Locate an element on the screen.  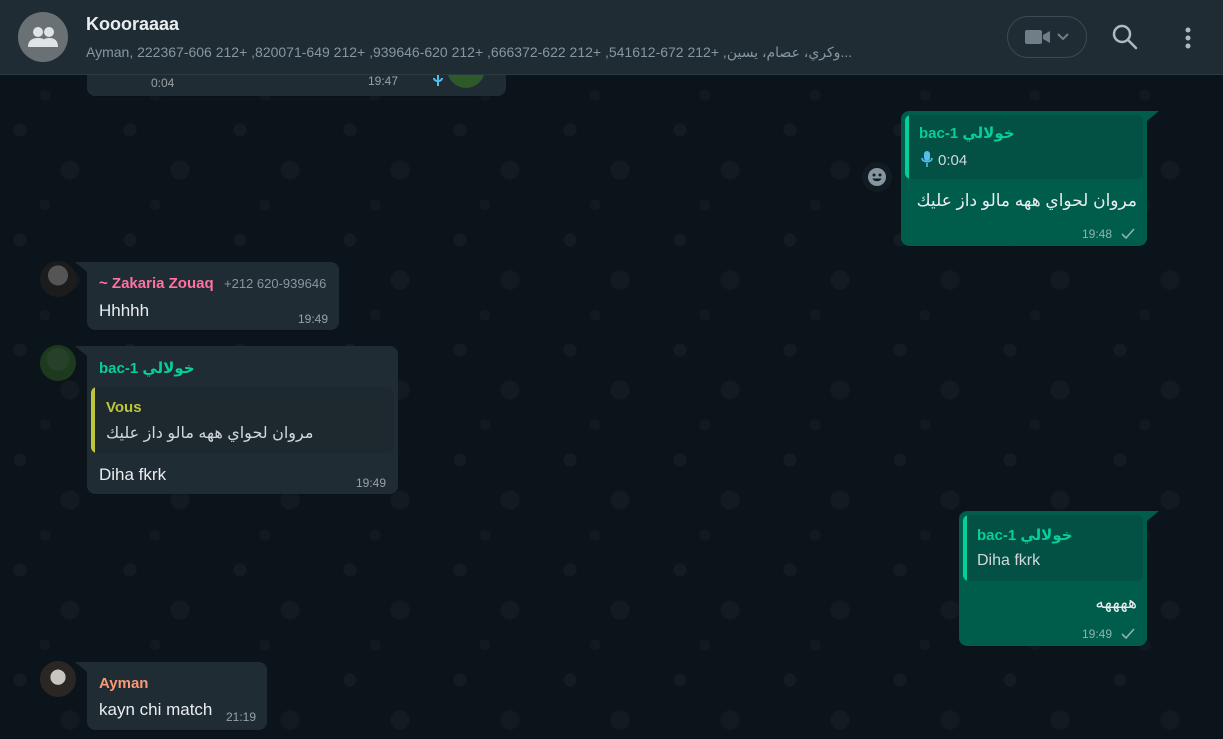
menu-button is located at coordinates (1188, 38).